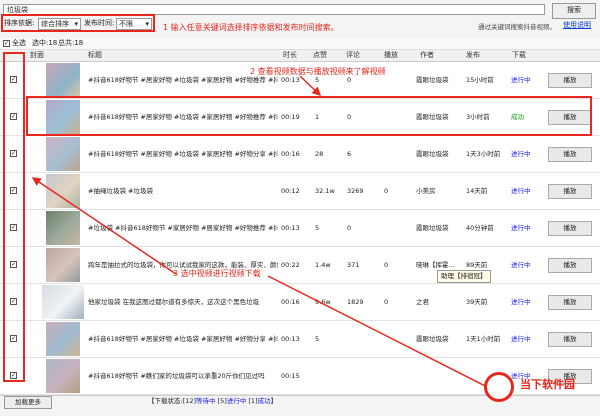 The width and height of the screenshot is (600, 416). What do you see at coordinates (104, 226) in the screenshot?
I see `arrow-step3-left` at bounding box center [104, 226].